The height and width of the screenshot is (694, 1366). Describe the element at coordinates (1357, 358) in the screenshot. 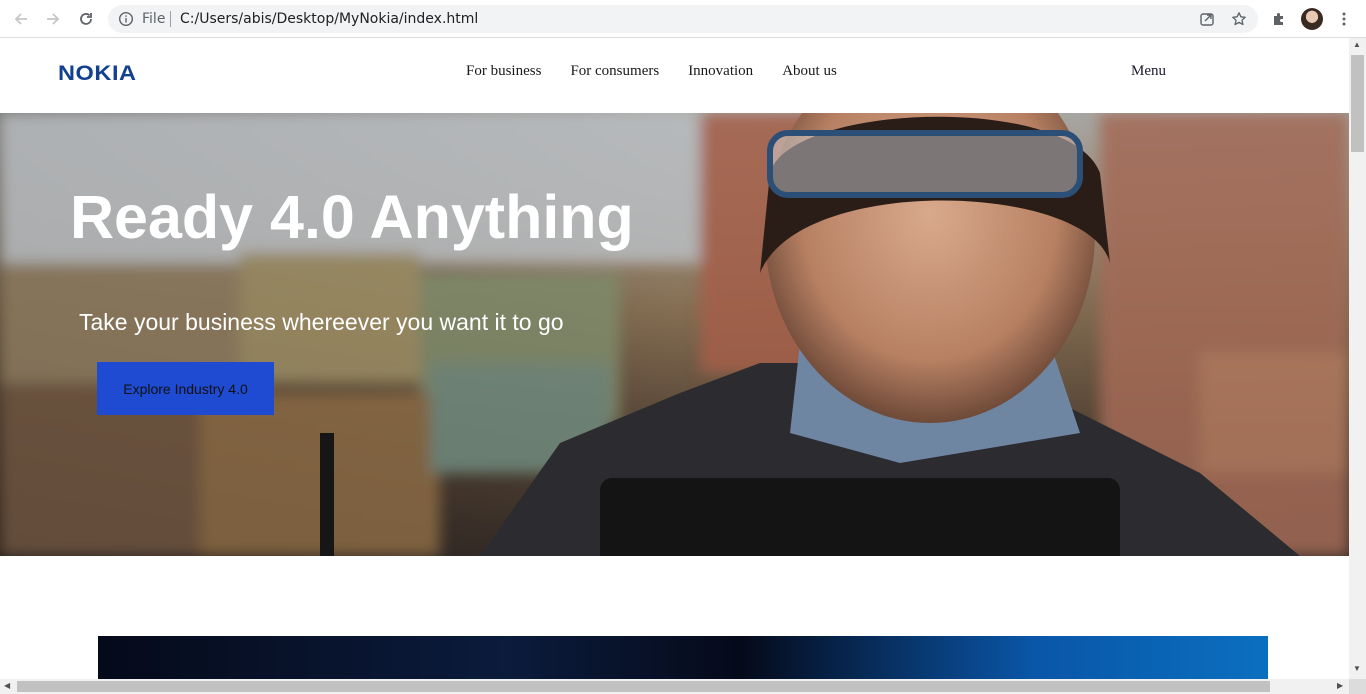

I see `vertical-scrollbar: ▲ ▼` at that location.